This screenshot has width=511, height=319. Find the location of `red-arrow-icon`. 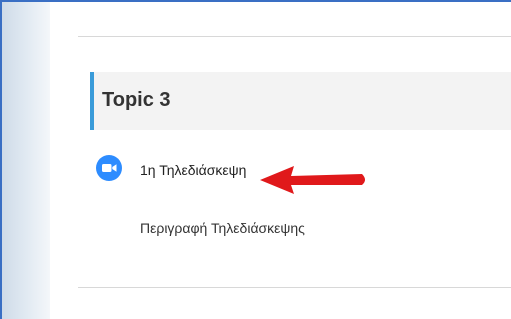

red-arrow-icon is located at coordinates (312, 180).